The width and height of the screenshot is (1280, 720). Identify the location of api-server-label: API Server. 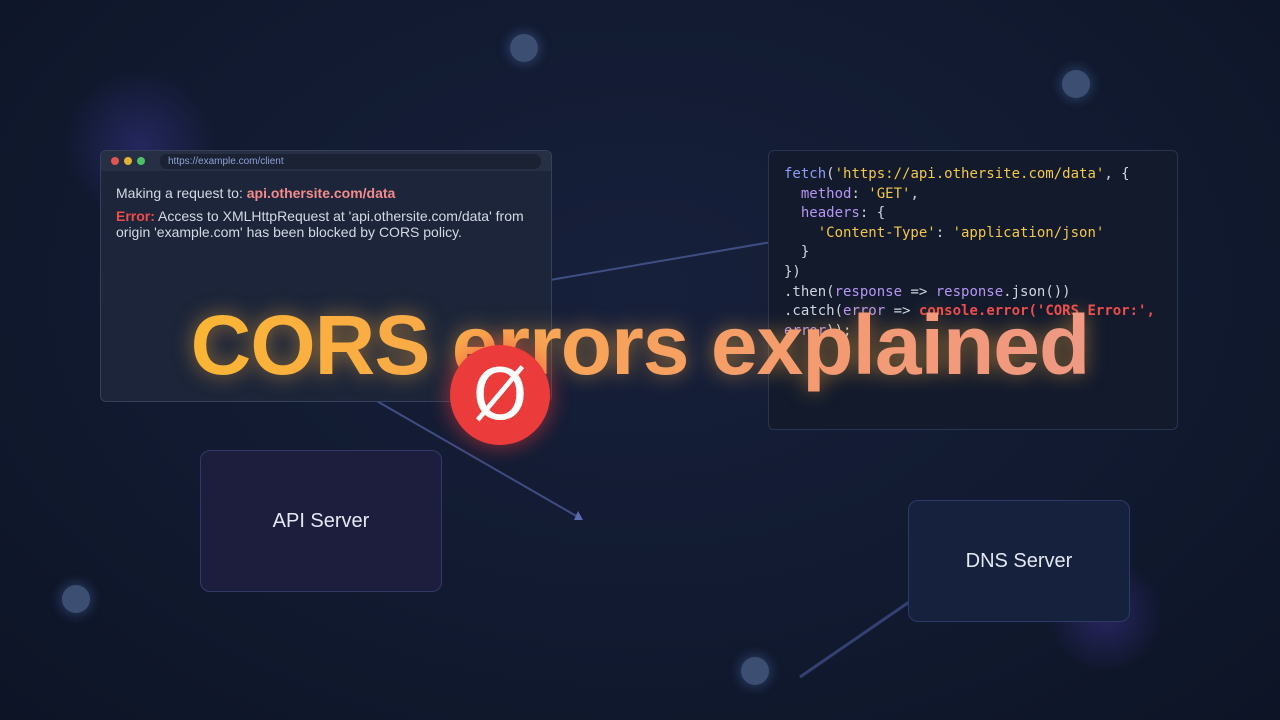
(321, 520).